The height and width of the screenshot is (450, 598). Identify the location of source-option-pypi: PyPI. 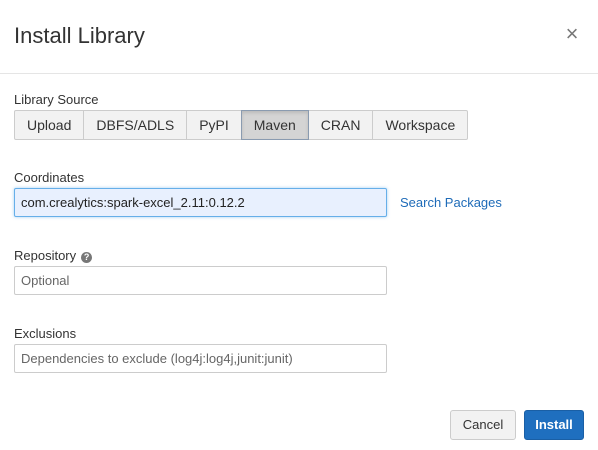
(214, 125).